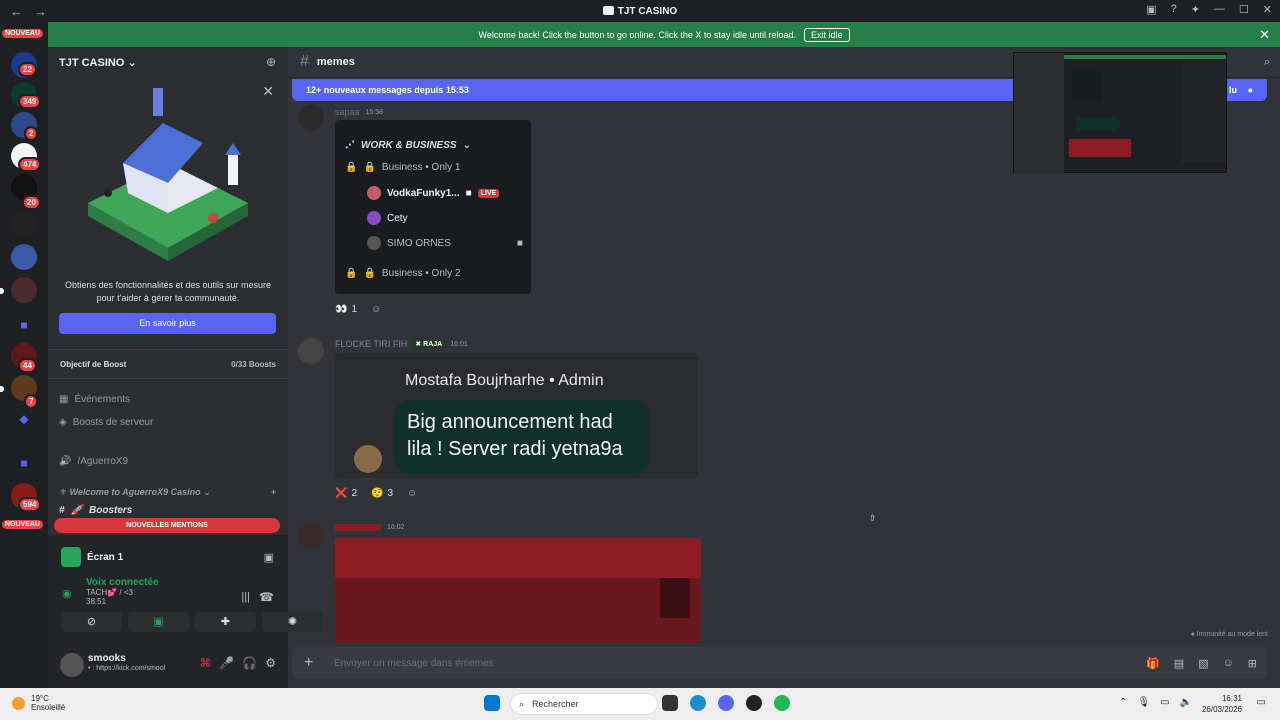  What do you see at coordinates (371, 344) in the screenshot?
I see `author-name: FLOCKE TIRI FIH` at bounding box center [371, 344].